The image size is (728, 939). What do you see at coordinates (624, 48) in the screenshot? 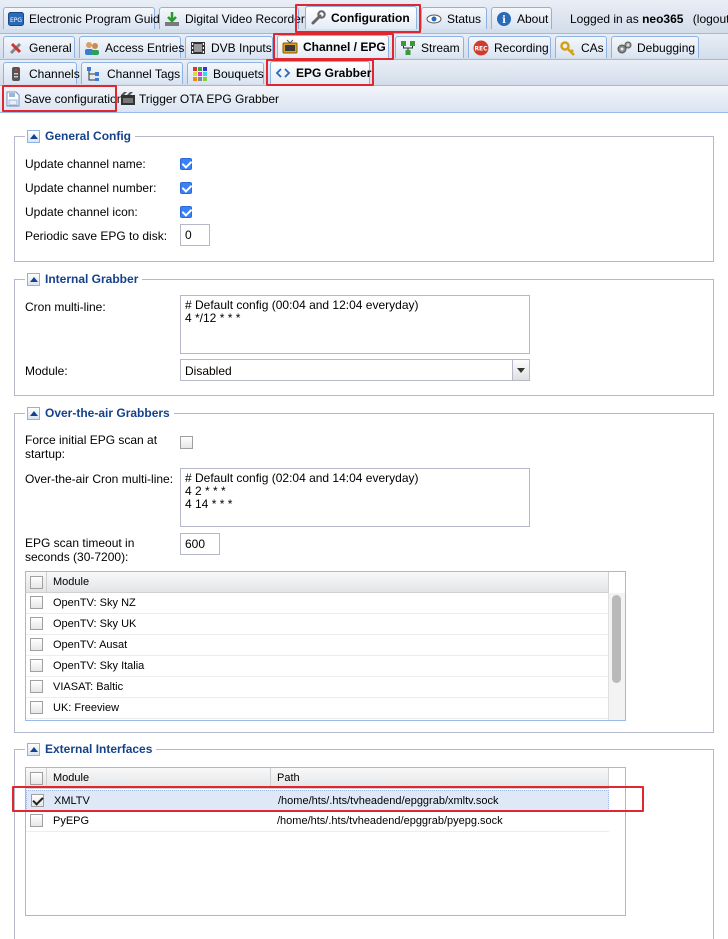
I see `gears-icon` at bounding box center [624, 48].